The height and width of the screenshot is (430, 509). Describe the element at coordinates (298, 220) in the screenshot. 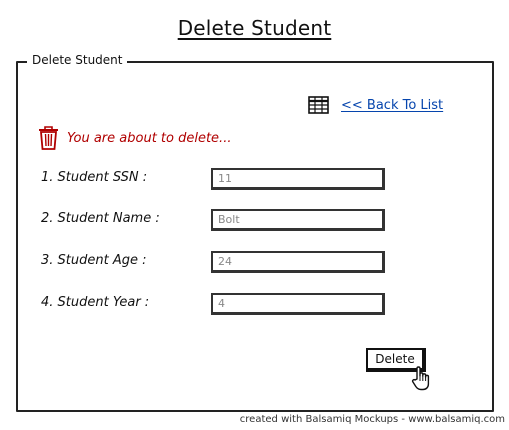

I see `student-name-field` at that location.